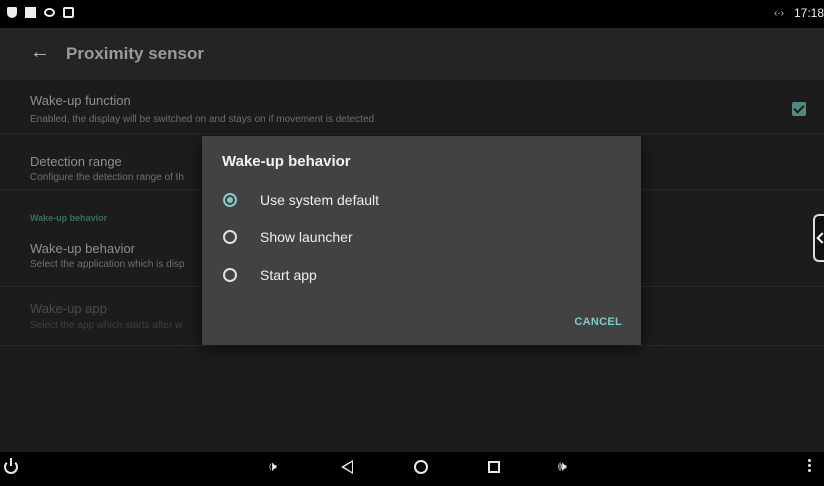 Image resolution: width=824 pixels, height=486 pixels. What do you see at coordinates (320, 200) in the screenshot?
I see `option-label: Use system default` at bounding box center [320, 200].